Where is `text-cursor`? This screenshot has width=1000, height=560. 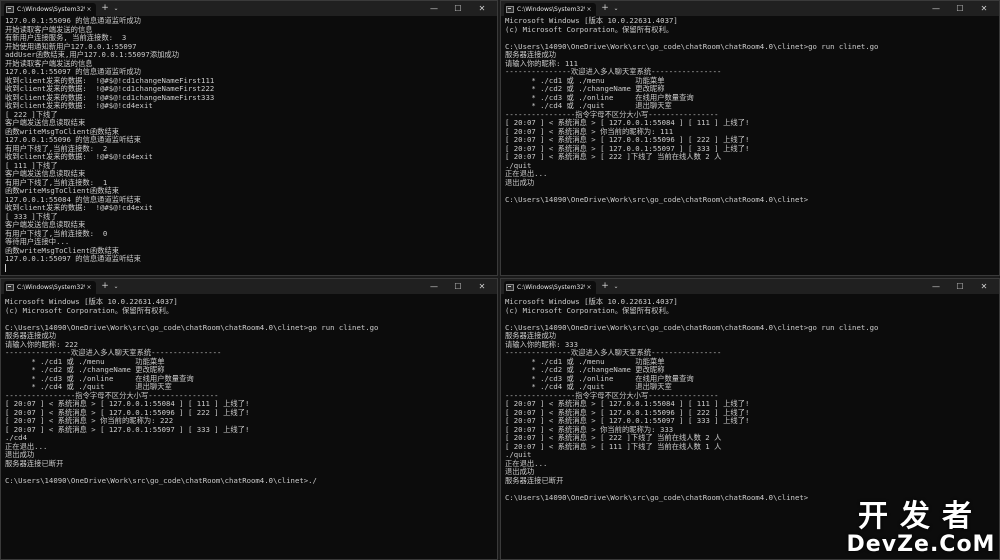
text-cursor is located at coordinates (5, 267).